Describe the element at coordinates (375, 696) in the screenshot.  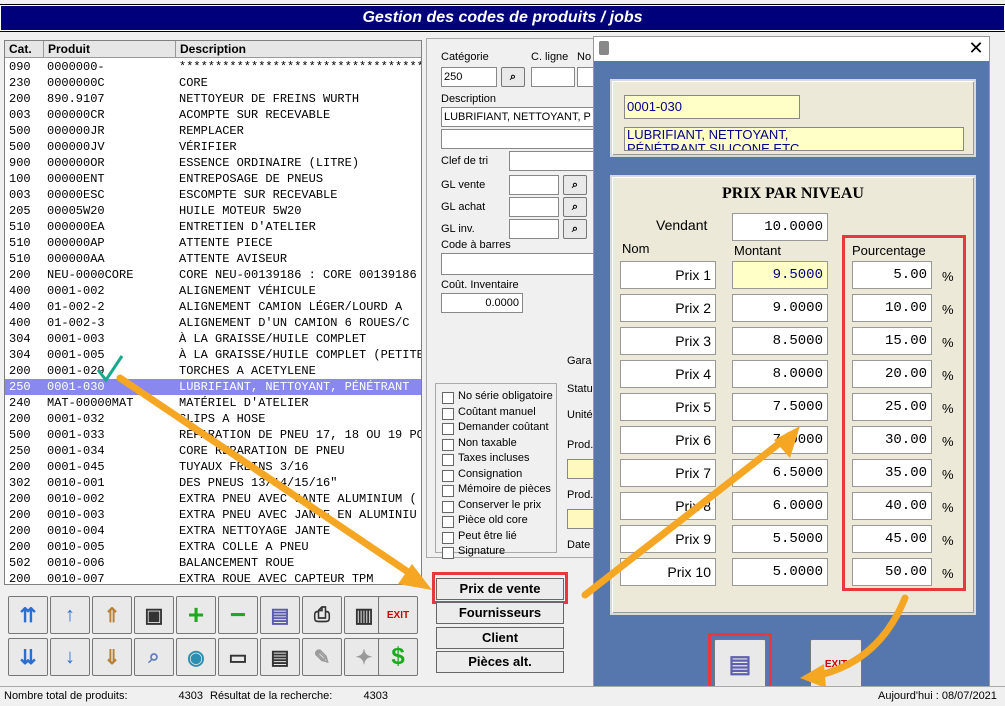
I see `result-value: 4303` at that location.